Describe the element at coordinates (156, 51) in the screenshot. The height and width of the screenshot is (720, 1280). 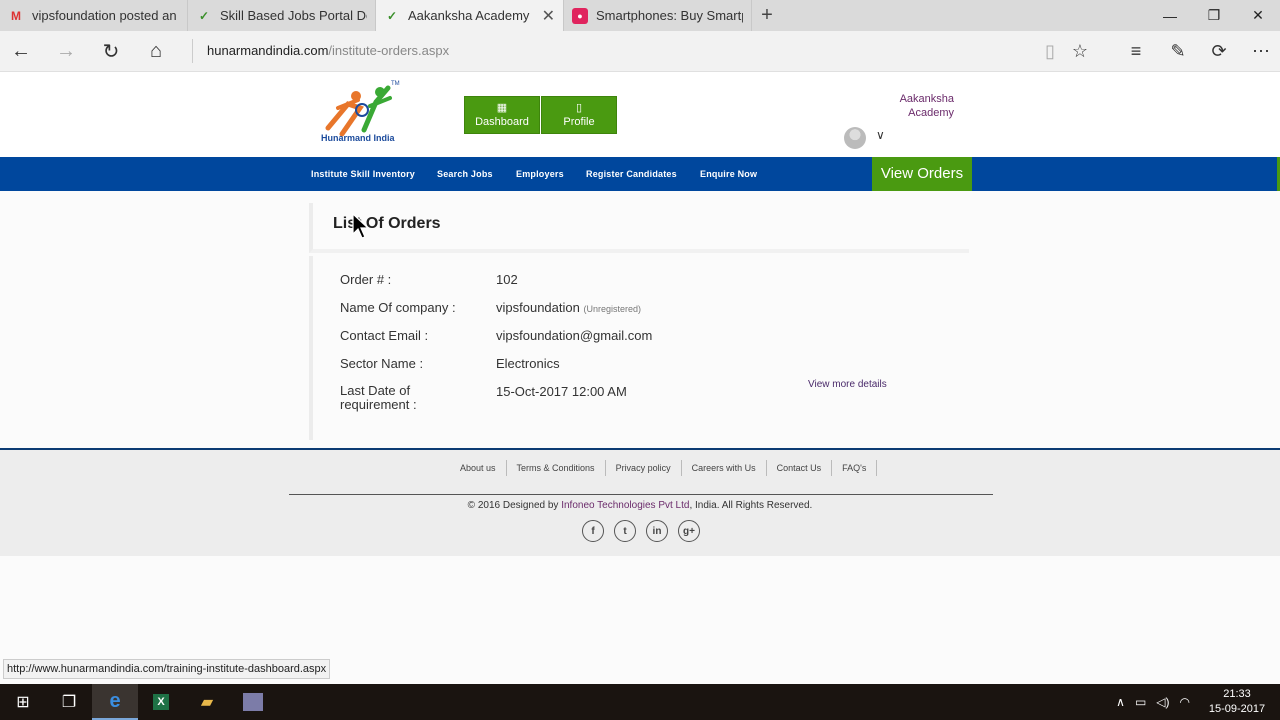
I see `home-icon: ⌂` at that location.